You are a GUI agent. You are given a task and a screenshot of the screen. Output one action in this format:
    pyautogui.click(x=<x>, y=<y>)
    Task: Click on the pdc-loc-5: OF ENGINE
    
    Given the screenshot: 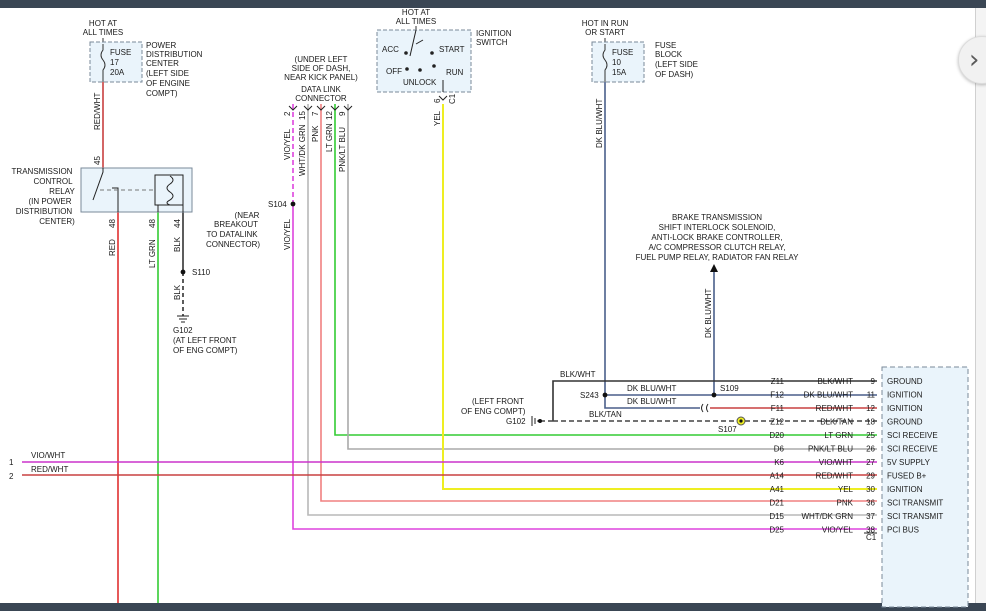 What is the action you would take?
    pyautogui.click(x=168, y=83)
    